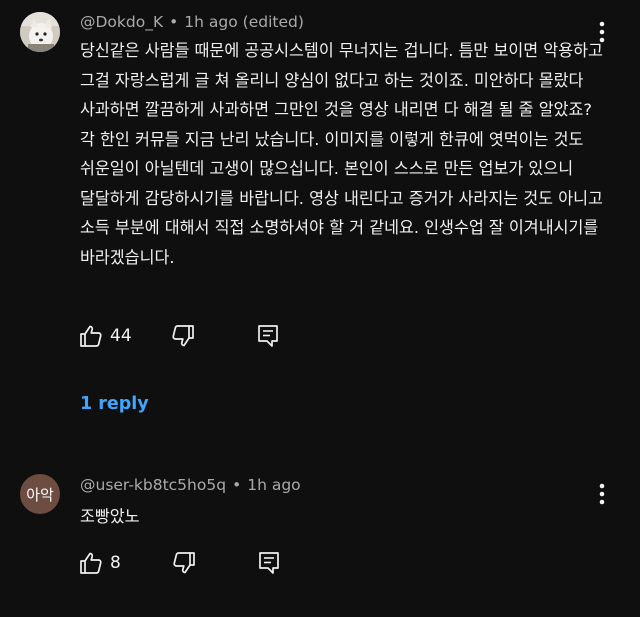 The image size is (640, 617). What do you see at coordinates (121, 336) in the screenshot?
I see `like-count: 44` at bounding box center [121, 336].